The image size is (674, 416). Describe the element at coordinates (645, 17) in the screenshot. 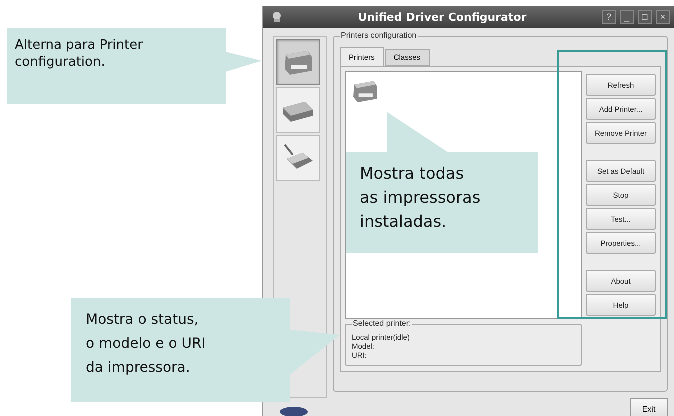

I see `window-control: □` at that location.